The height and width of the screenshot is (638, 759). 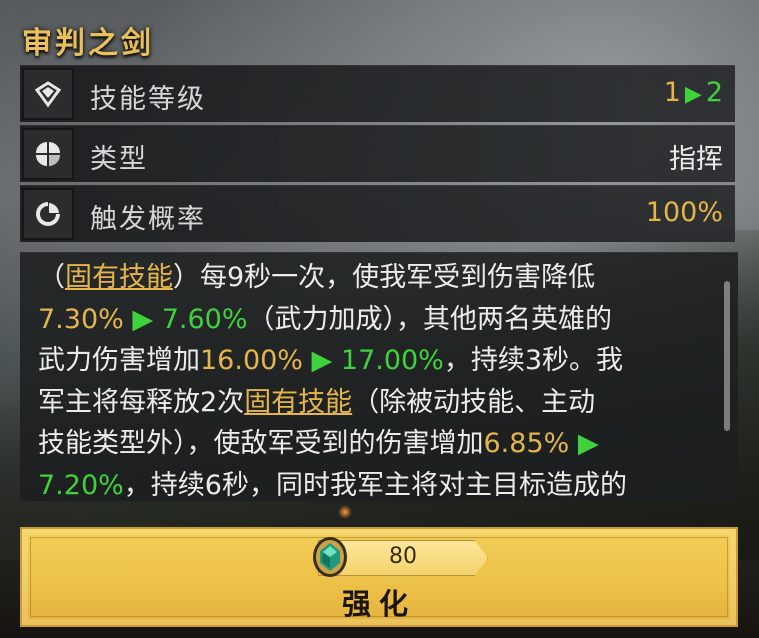 I want to click on description-line: 技能类型外），使敌军受到的伤害增加6.85% ▶, so click(x=378, y=444).